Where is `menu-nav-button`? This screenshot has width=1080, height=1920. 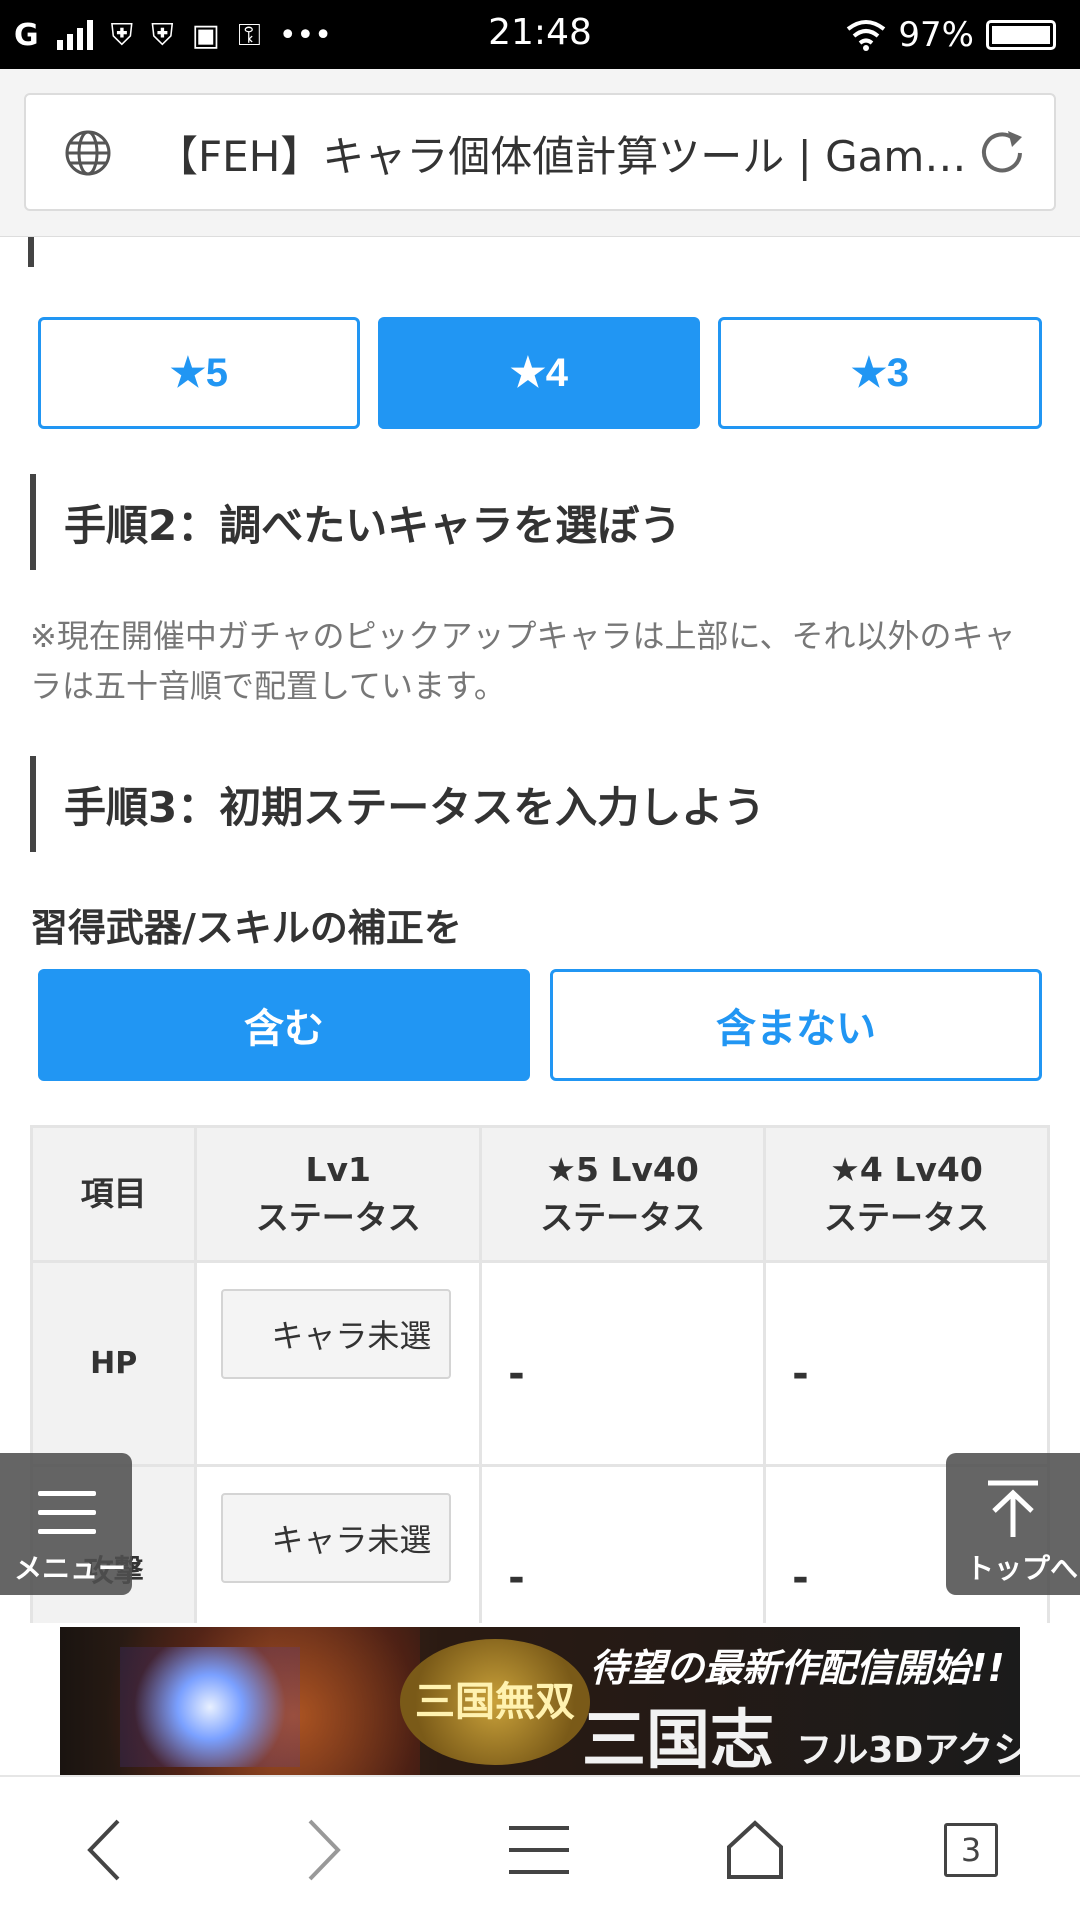 menu-nav-button is located at coordinates (539, 1850).